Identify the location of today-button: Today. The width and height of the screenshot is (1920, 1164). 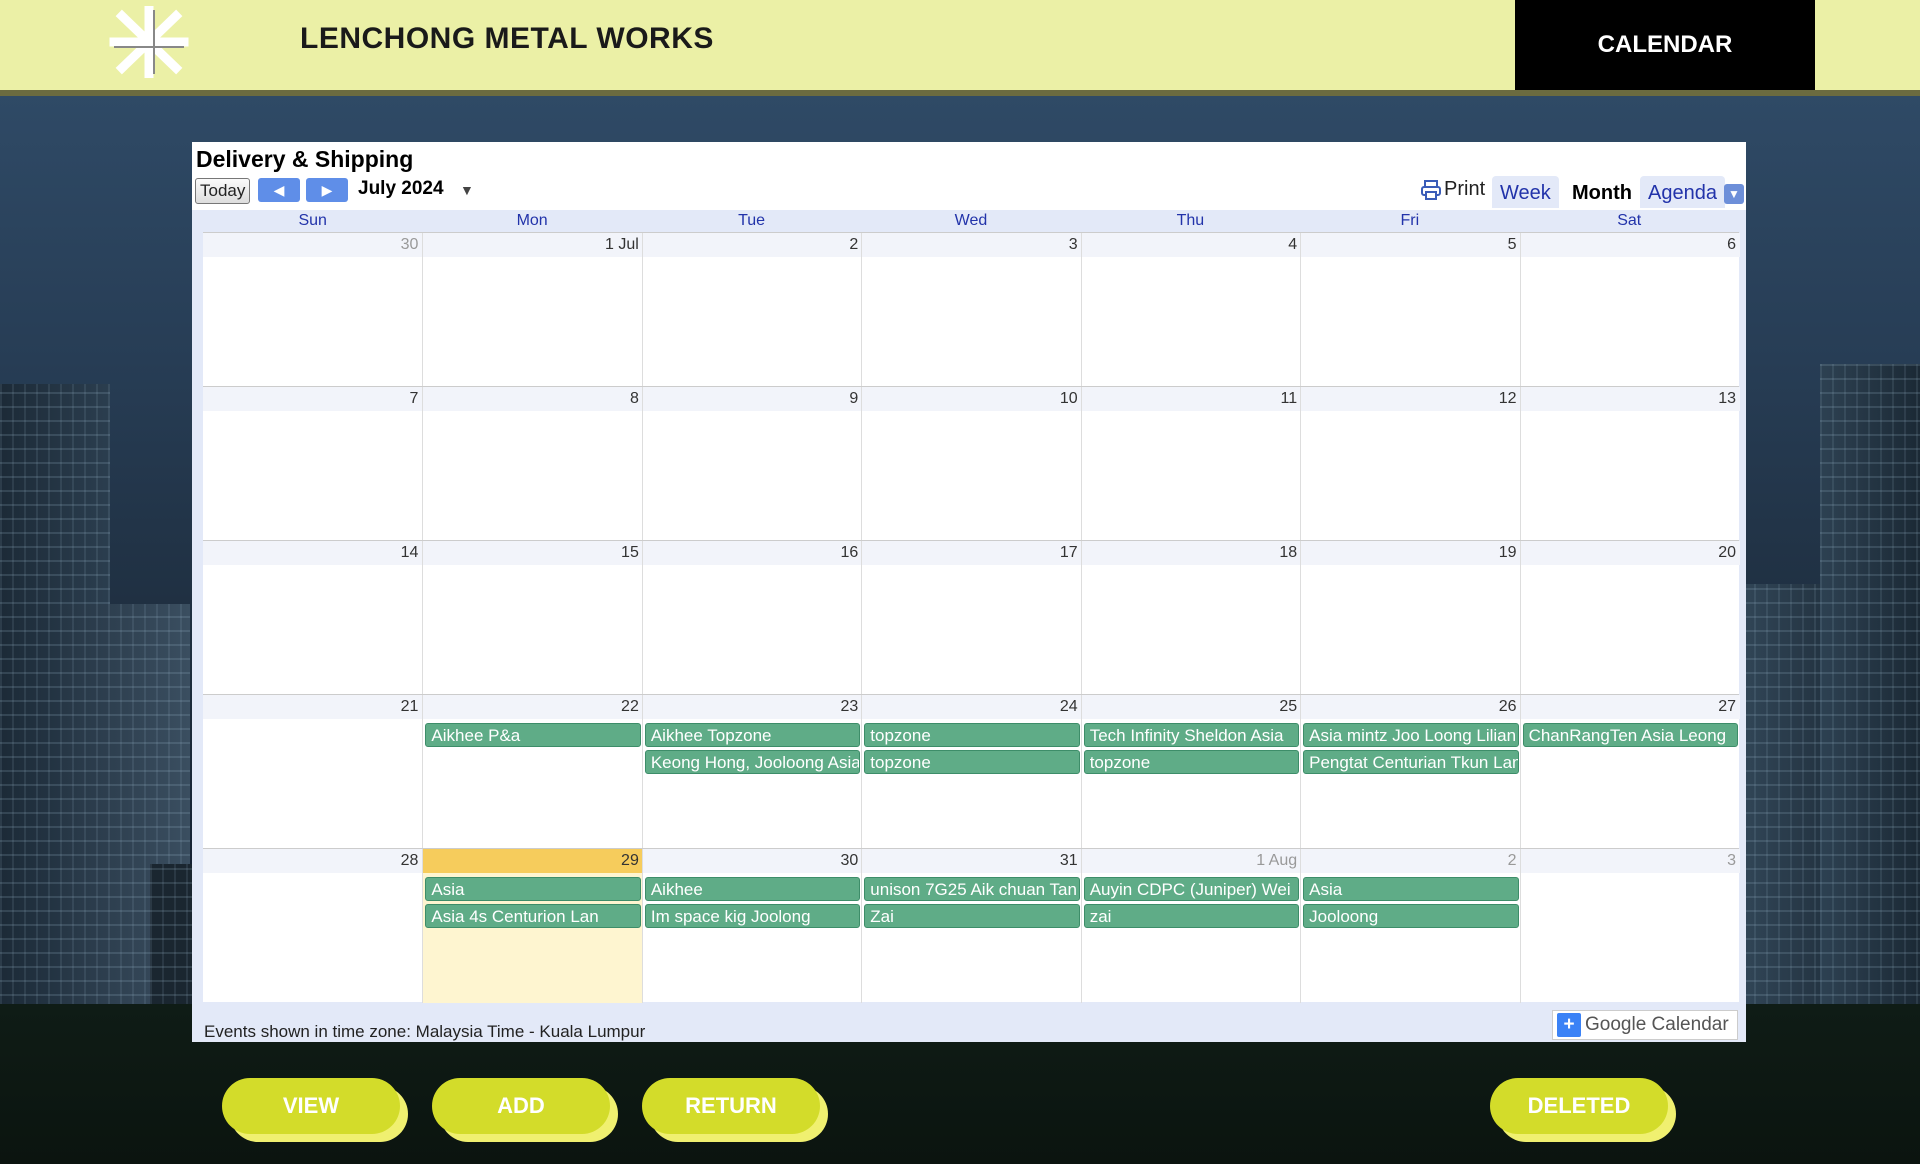
(223, 191).